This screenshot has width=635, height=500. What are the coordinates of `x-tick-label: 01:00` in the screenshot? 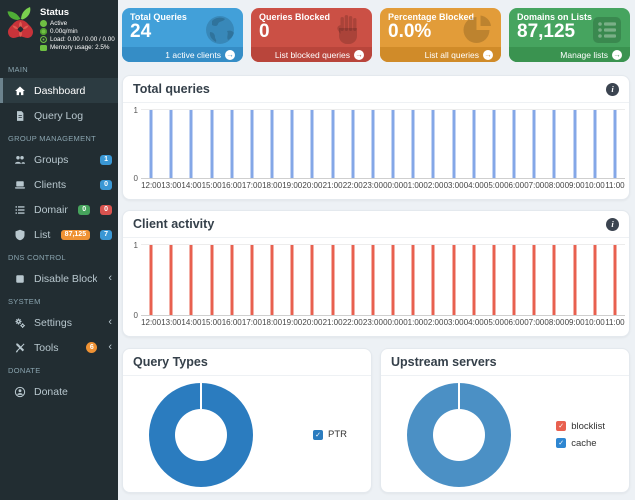 It's located at (413, 322).